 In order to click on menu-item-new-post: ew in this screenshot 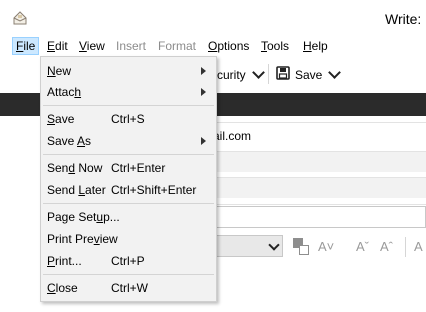, I will do `click(63, 71)`.